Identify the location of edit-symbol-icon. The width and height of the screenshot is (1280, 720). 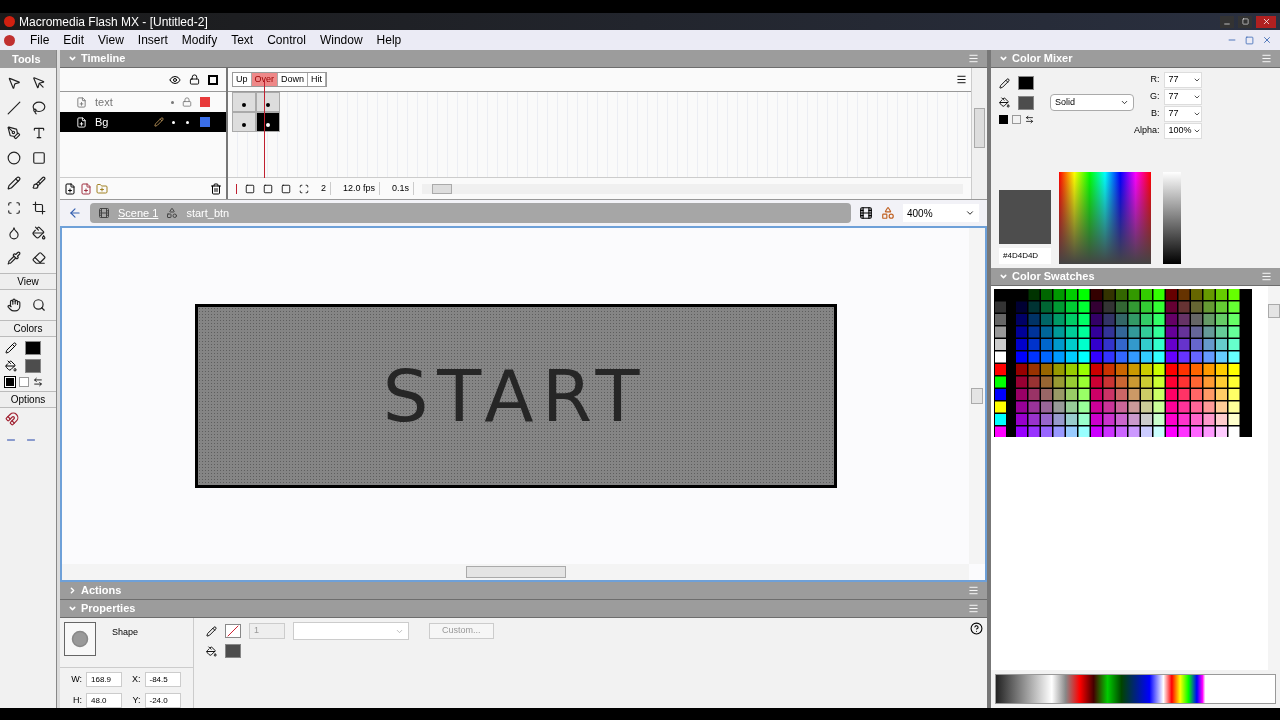
(888, 213).